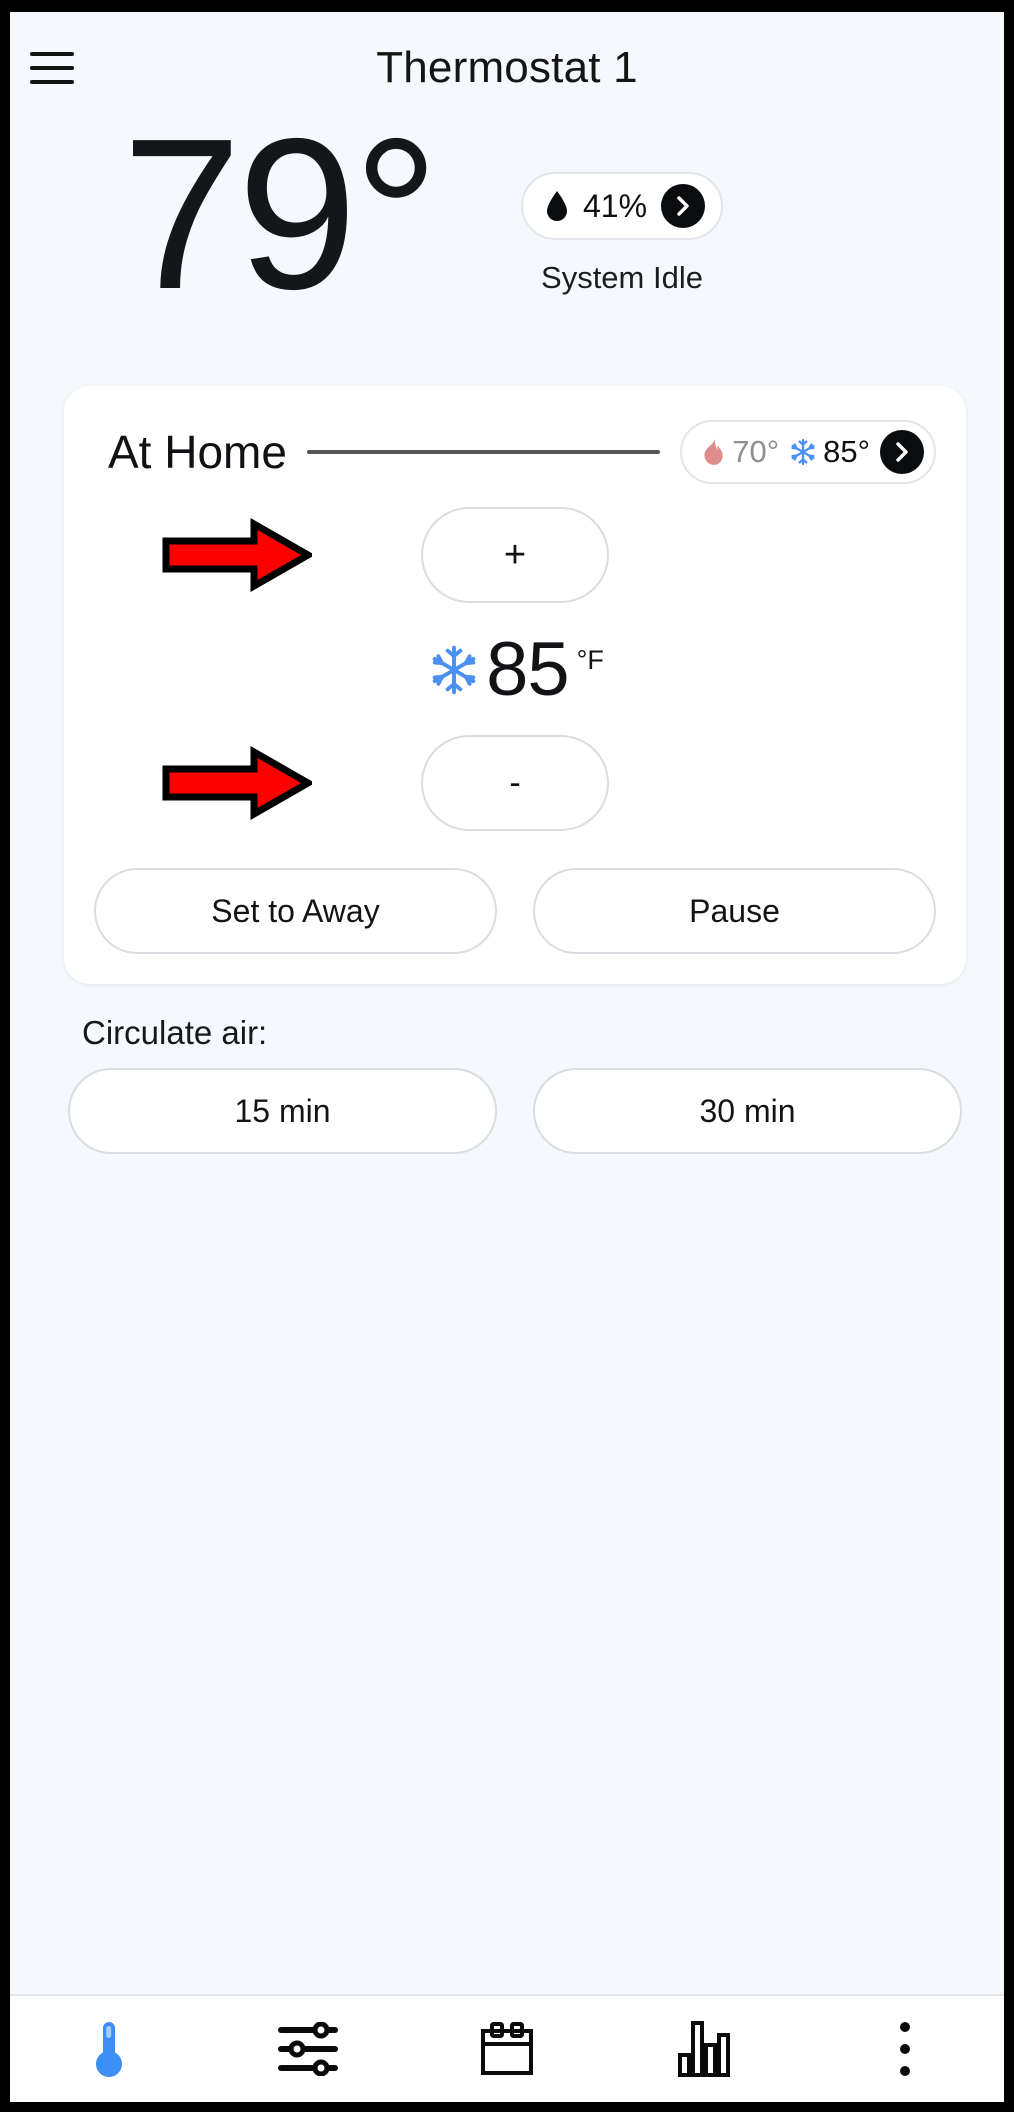 Image resolution: width=1014 pixels, height=2112 pixels. Describe the element at coordinates (713, 451) in the screenshot. I see `flame-icon` at that location.